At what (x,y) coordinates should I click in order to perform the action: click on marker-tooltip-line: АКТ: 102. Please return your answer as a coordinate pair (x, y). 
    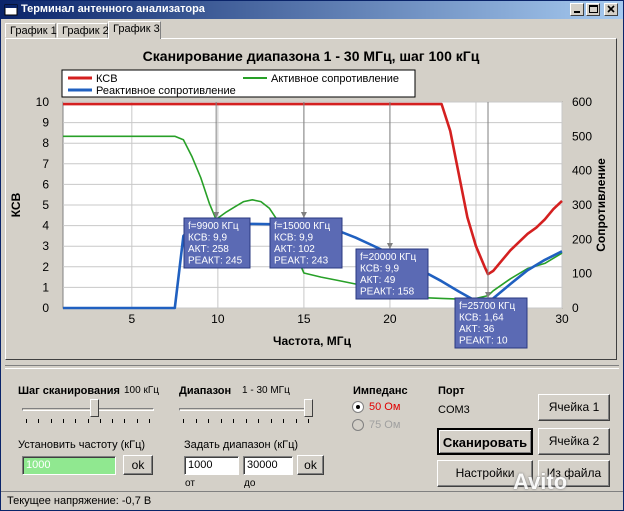
    Looking at the image, I should click on (294, 249).